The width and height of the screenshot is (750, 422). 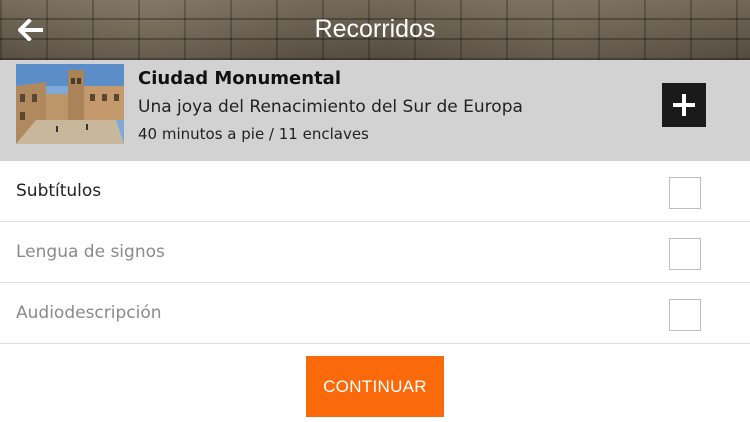 I want to click on continue-button: CONTINUAR, so click(x=375, y=386).